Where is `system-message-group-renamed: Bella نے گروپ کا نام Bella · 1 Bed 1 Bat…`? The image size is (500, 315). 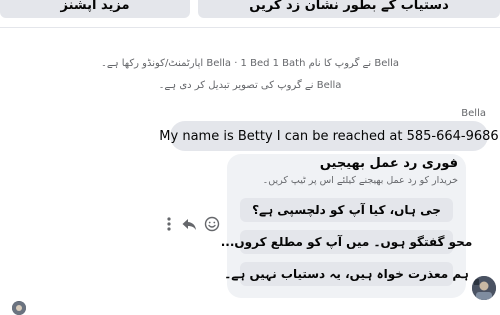 system-message-group-renamed: Bella نے گروپ کا نام Bella · 1 Bed 1 Bat… is located at coordinates (250, 63).